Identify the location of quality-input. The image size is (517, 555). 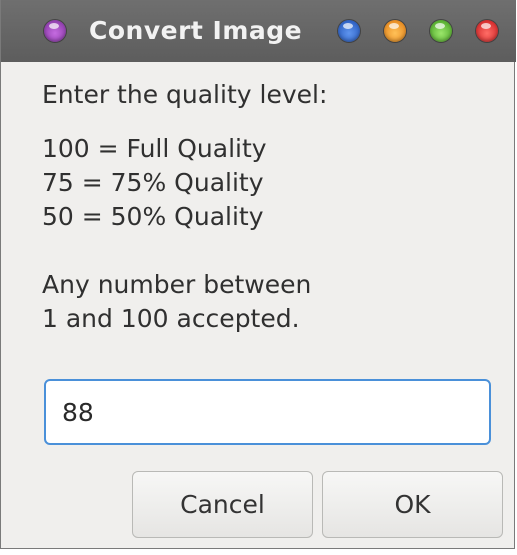
(267, 412).